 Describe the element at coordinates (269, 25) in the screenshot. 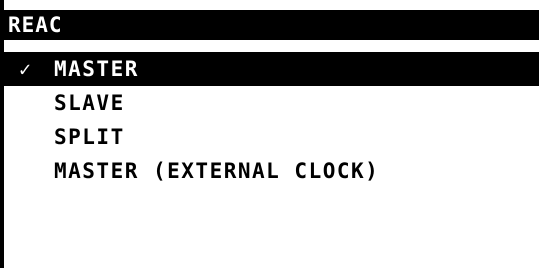

I see `title-bar: REAC` at that location.